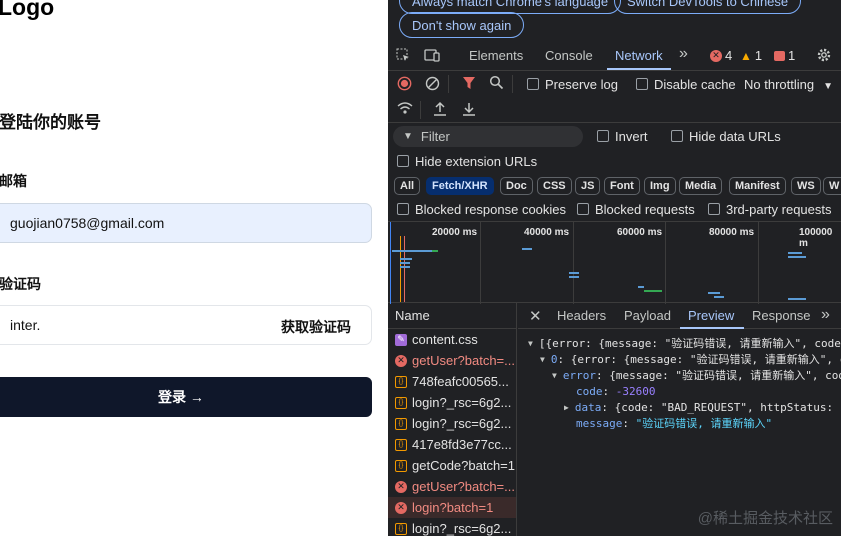 The height and width of the screenshot is (536, 841). Describe the element at coordinates (683, 54) in the screenshot. I see `more-tabs-button: »` at that location.